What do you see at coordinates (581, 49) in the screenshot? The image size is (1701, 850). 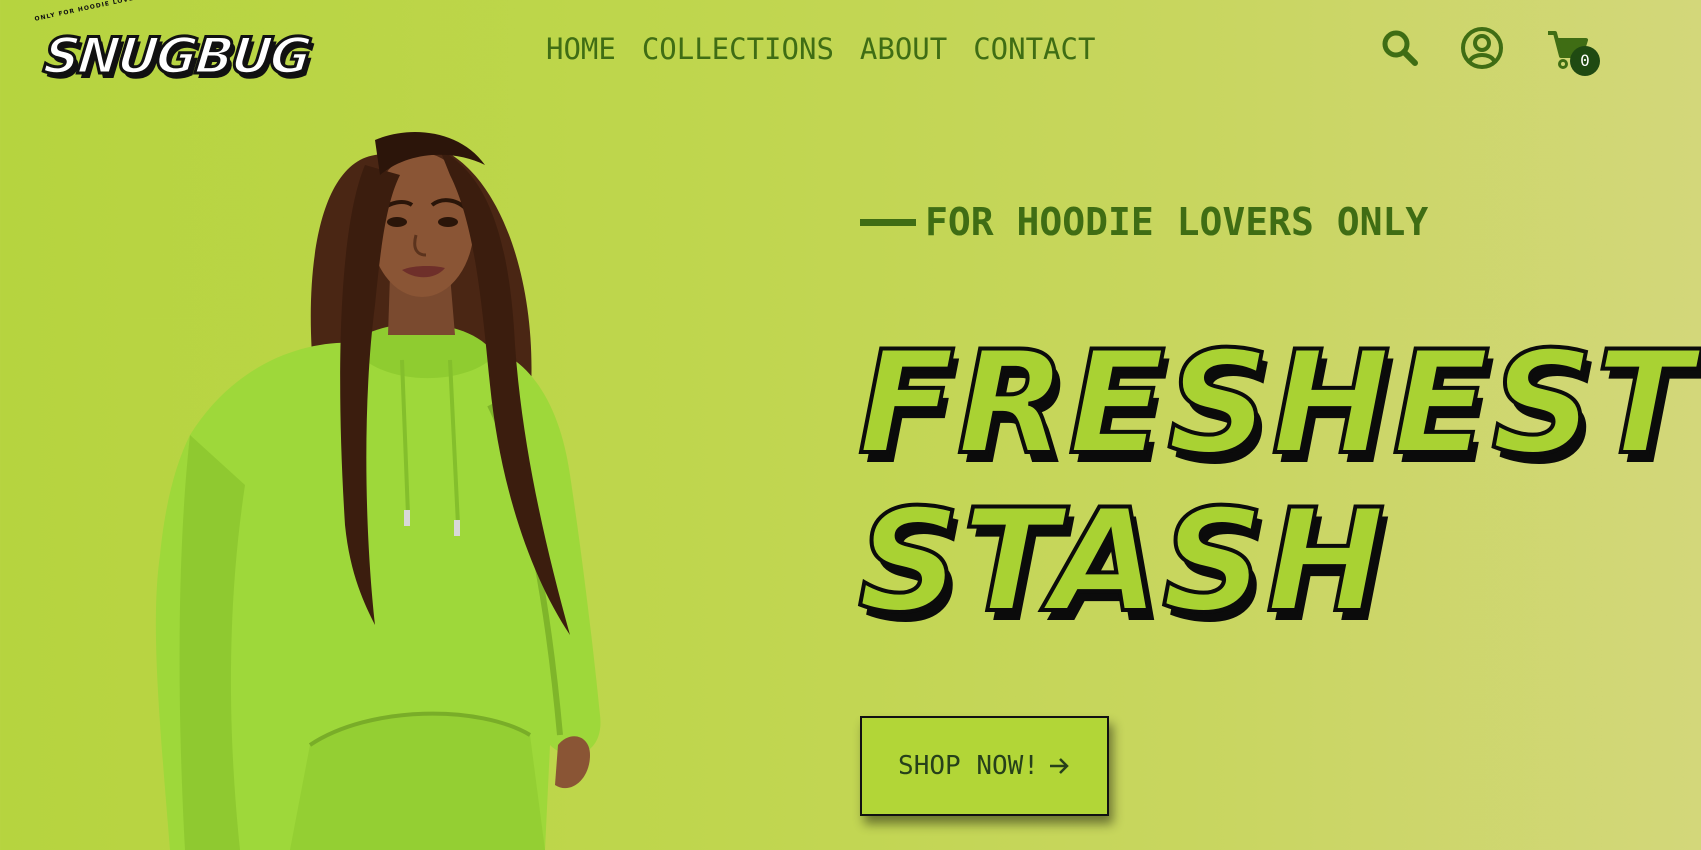 I see `nav-home: HOME` at bounding box center [581, 49].